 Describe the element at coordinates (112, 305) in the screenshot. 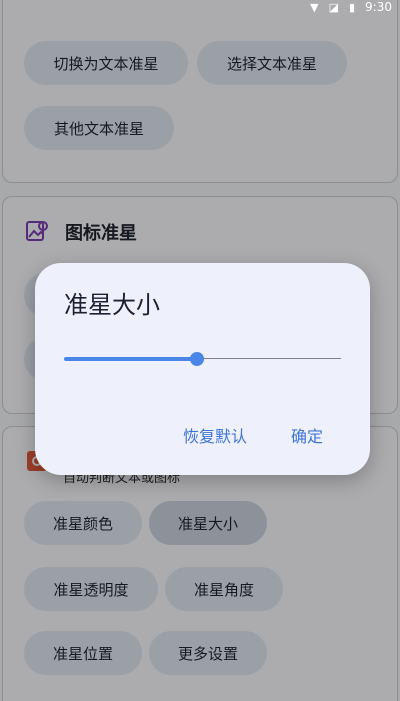

I see `dialog-title: 准星大小` at that location.